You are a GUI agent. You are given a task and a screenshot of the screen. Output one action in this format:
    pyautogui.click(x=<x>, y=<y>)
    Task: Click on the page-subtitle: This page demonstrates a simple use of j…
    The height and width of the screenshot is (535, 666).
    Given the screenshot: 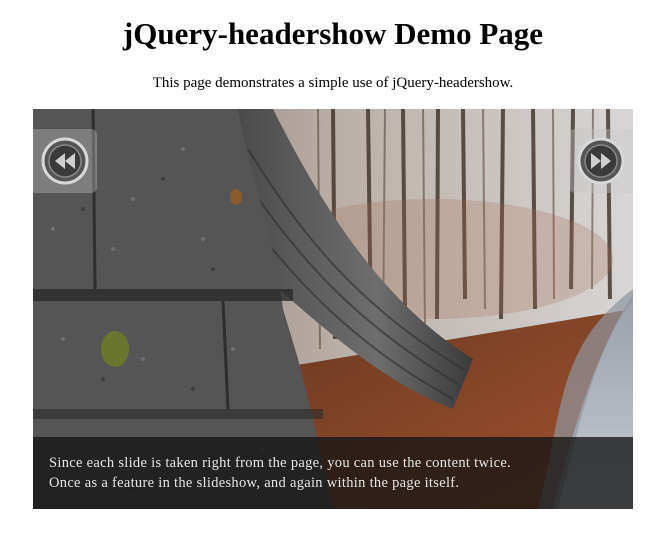 What is the action you would take?
    pyautogui.click(x=333, y=83)
    